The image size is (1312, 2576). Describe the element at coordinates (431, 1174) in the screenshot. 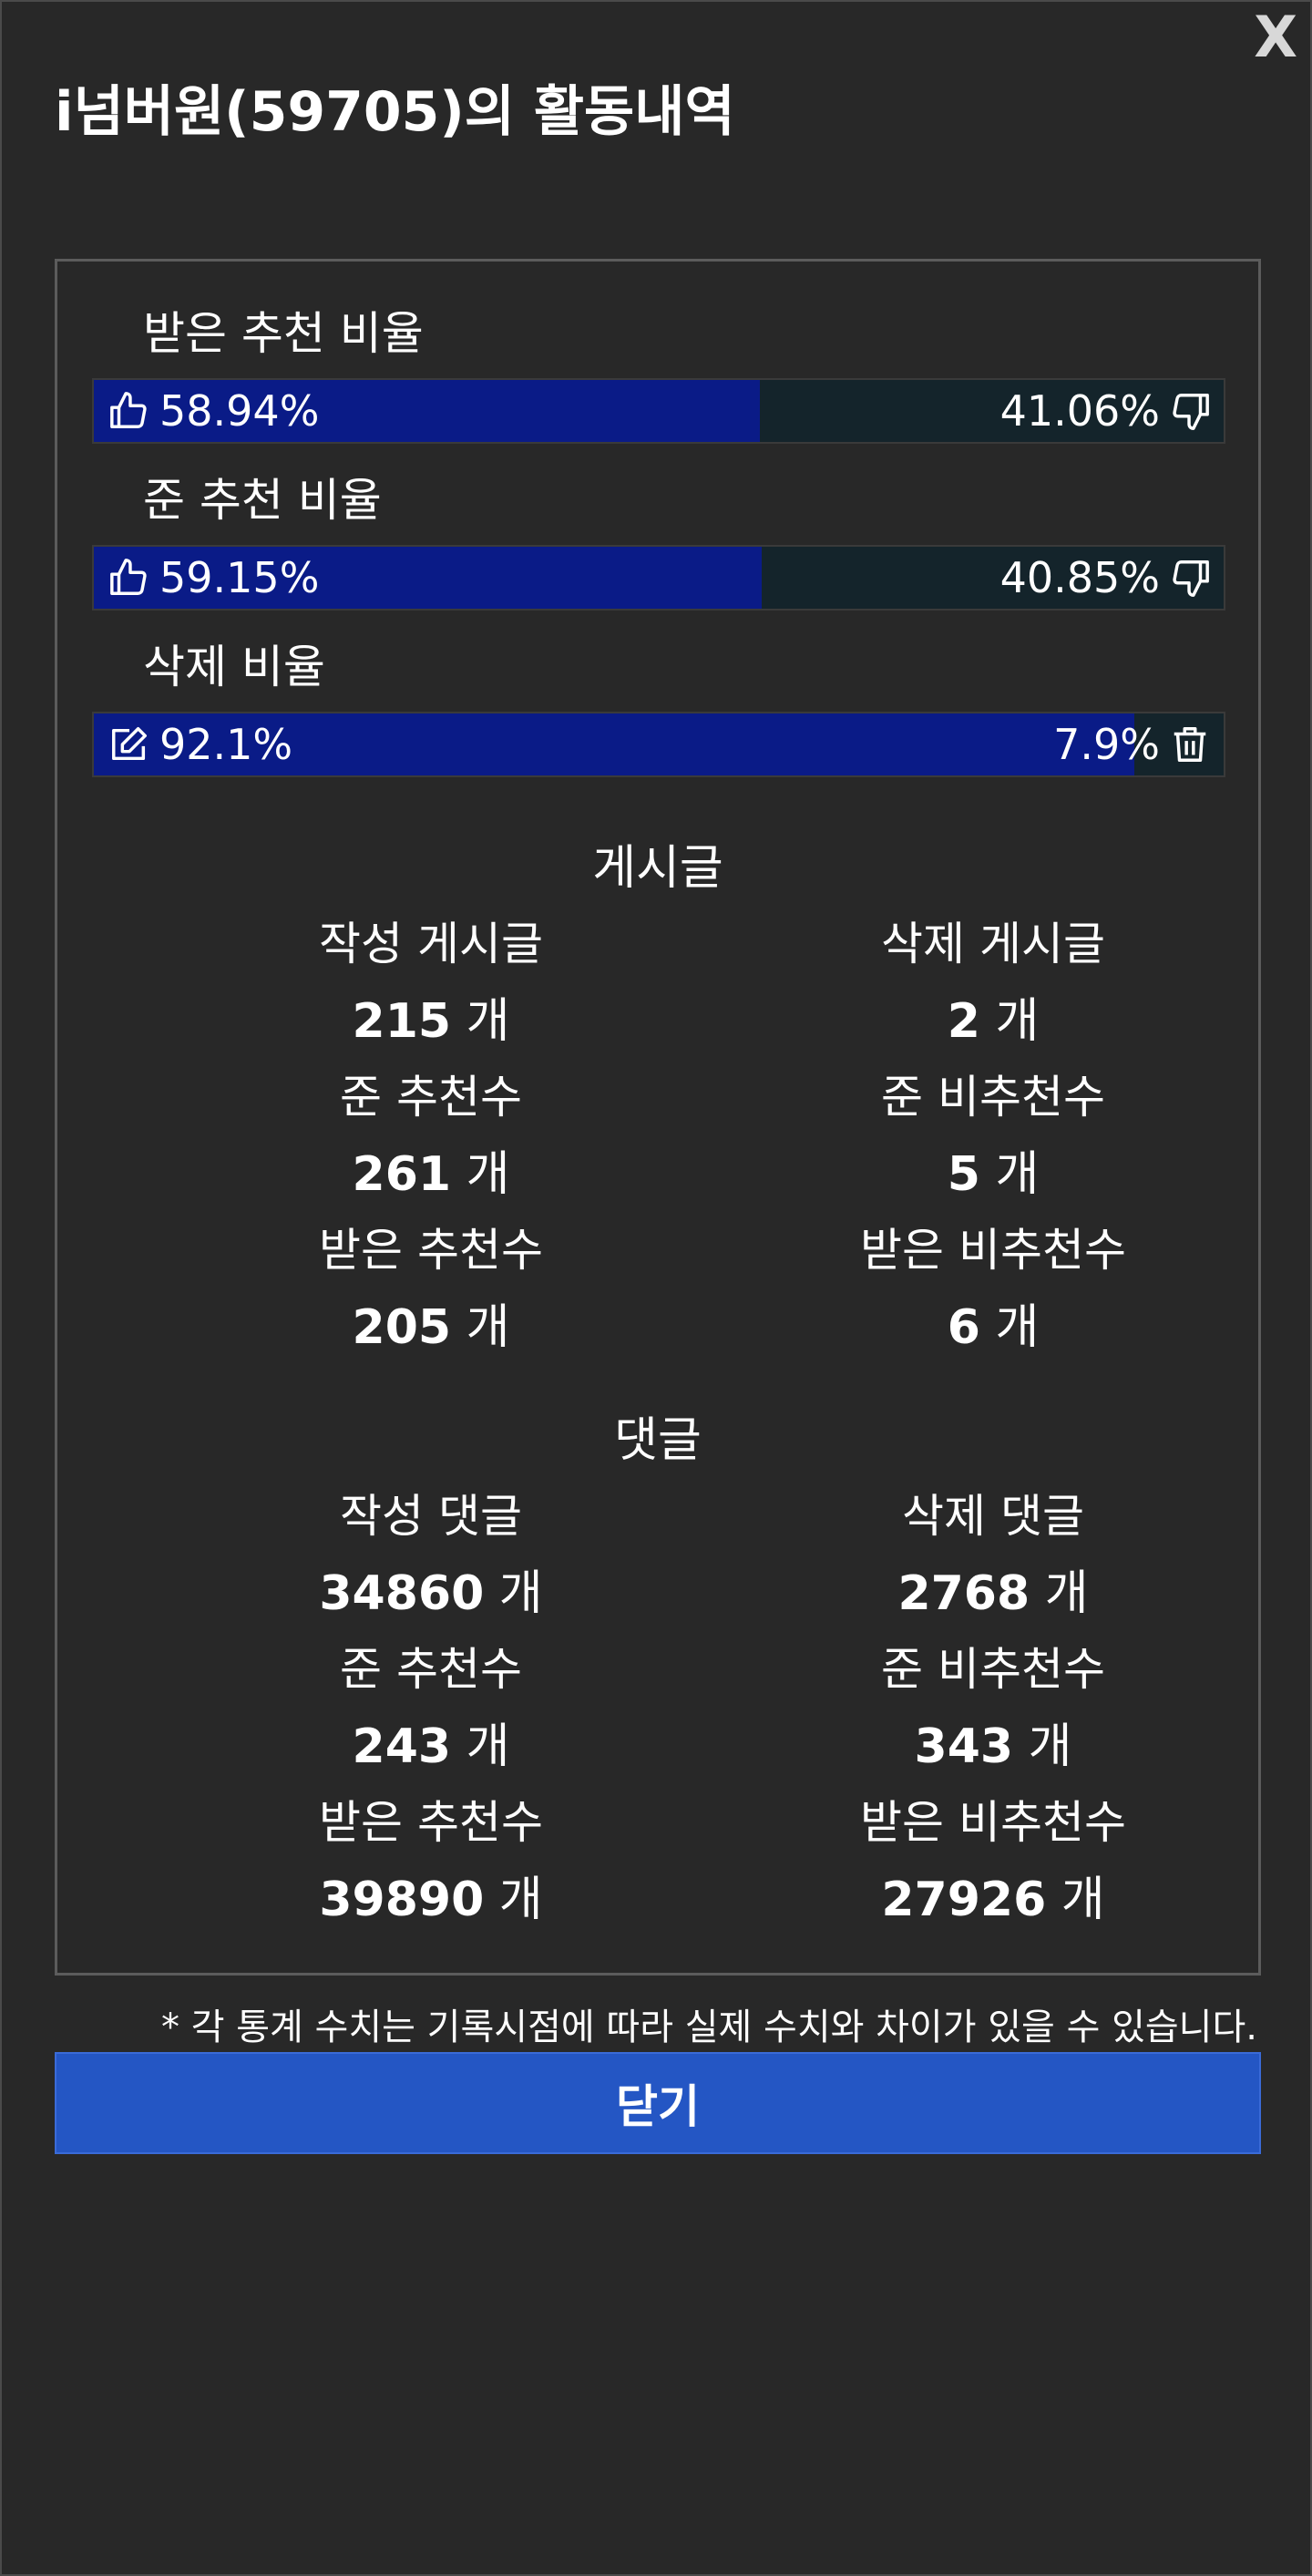

I see `stat-value: 261 개` at that location.